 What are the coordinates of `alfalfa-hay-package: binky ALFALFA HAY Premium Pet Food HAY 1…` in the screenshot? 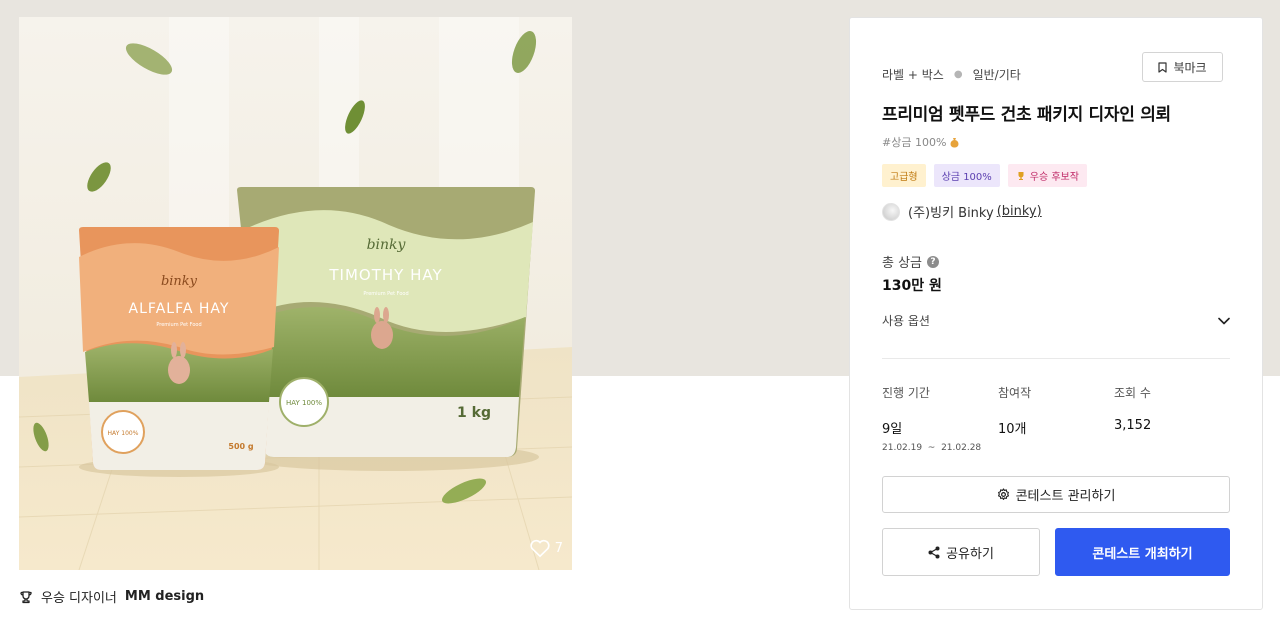 It's located at (179, 348).